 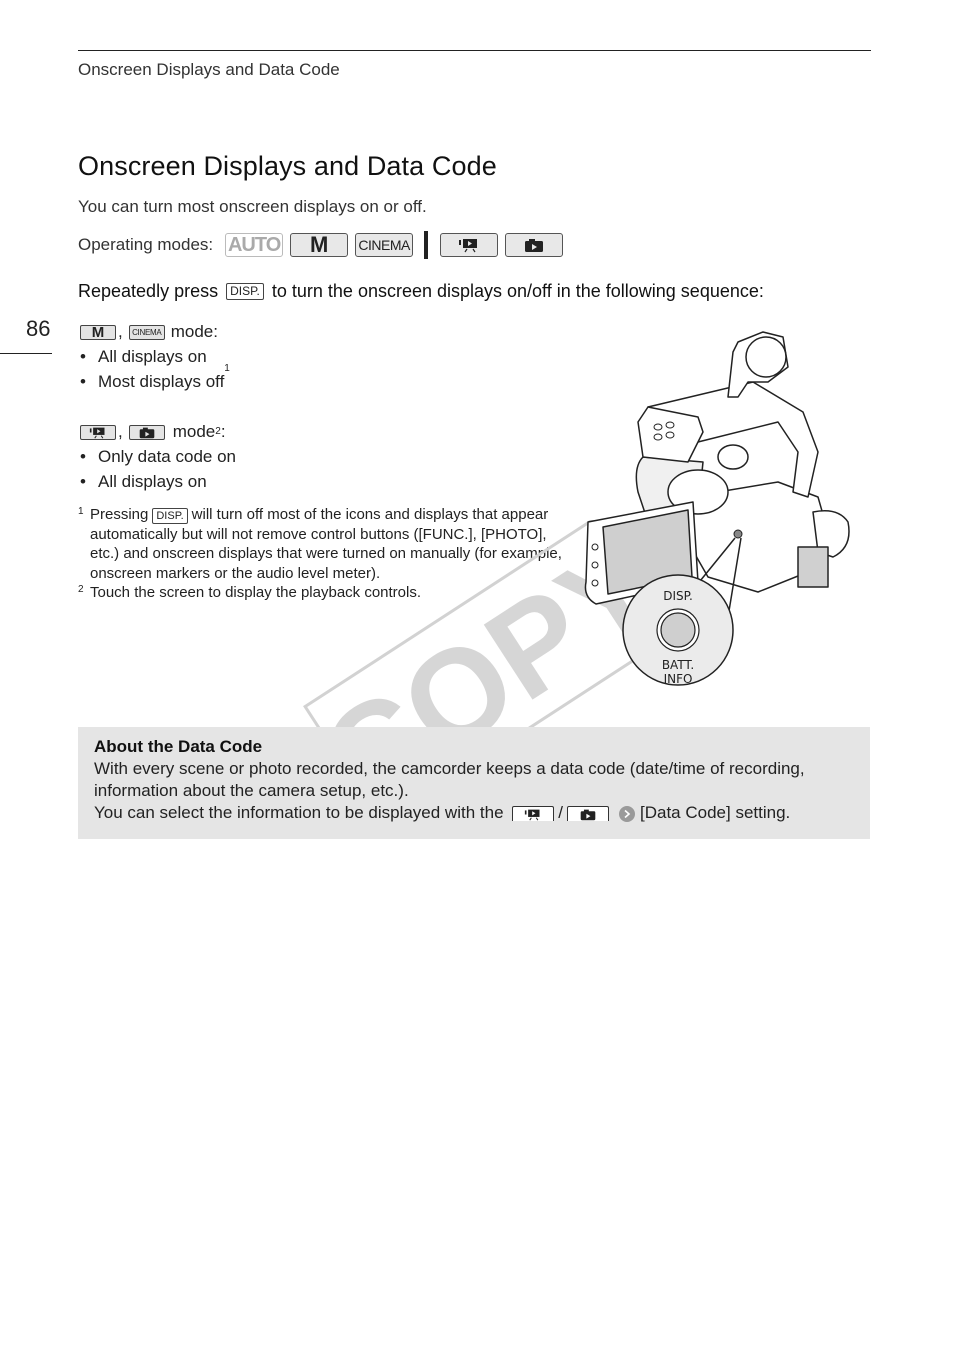 I want to click on running-head: Onscreen Displays and Data Code, so click(x=209, y=69).